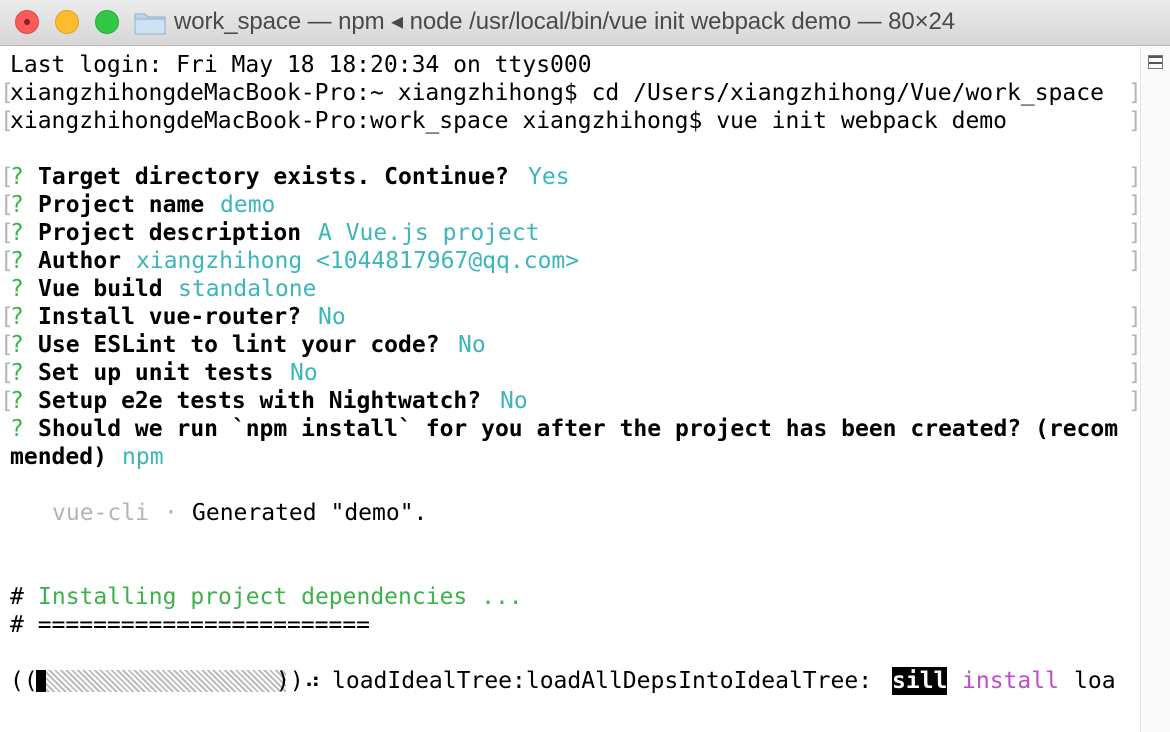 The height and width of the screenshot is (732, 1170). I want to click on close-window-button, so click(27, 22).